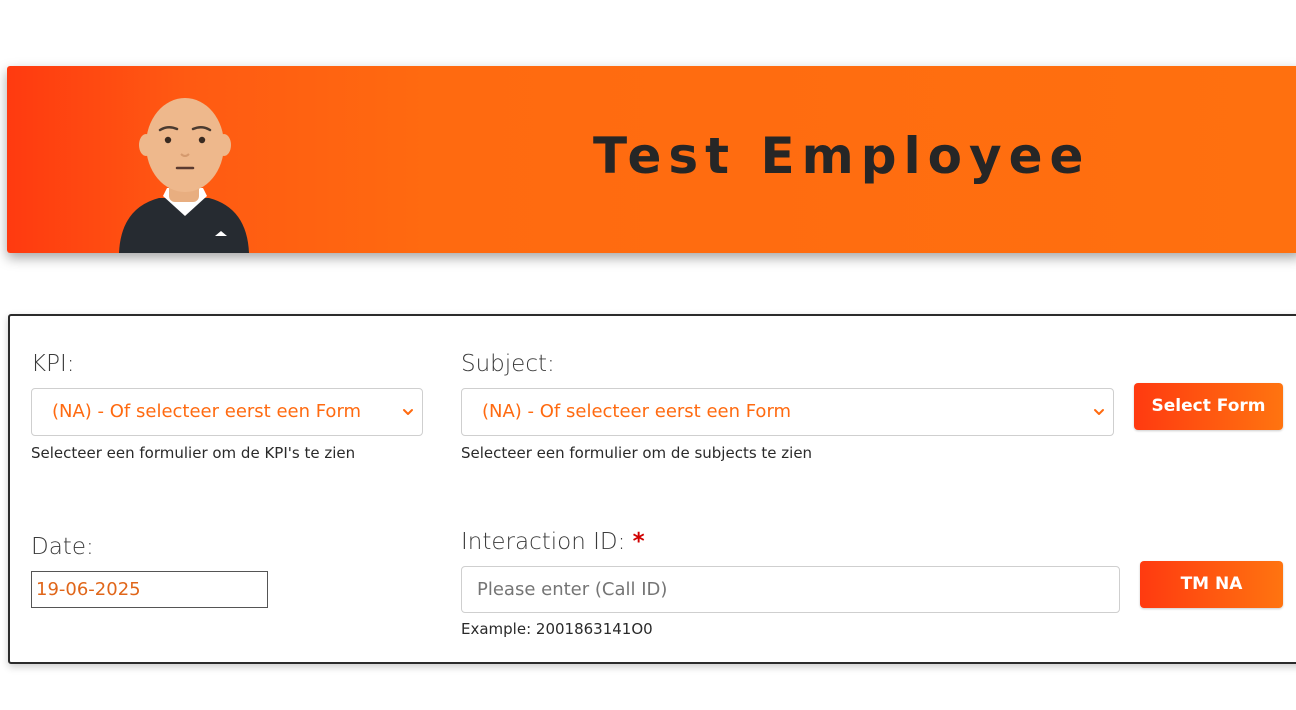  What do you see at coordinates (1208, 406) in the screenshot?
I see `select-form-button: Select Form` at bounding box center [1208, 406].